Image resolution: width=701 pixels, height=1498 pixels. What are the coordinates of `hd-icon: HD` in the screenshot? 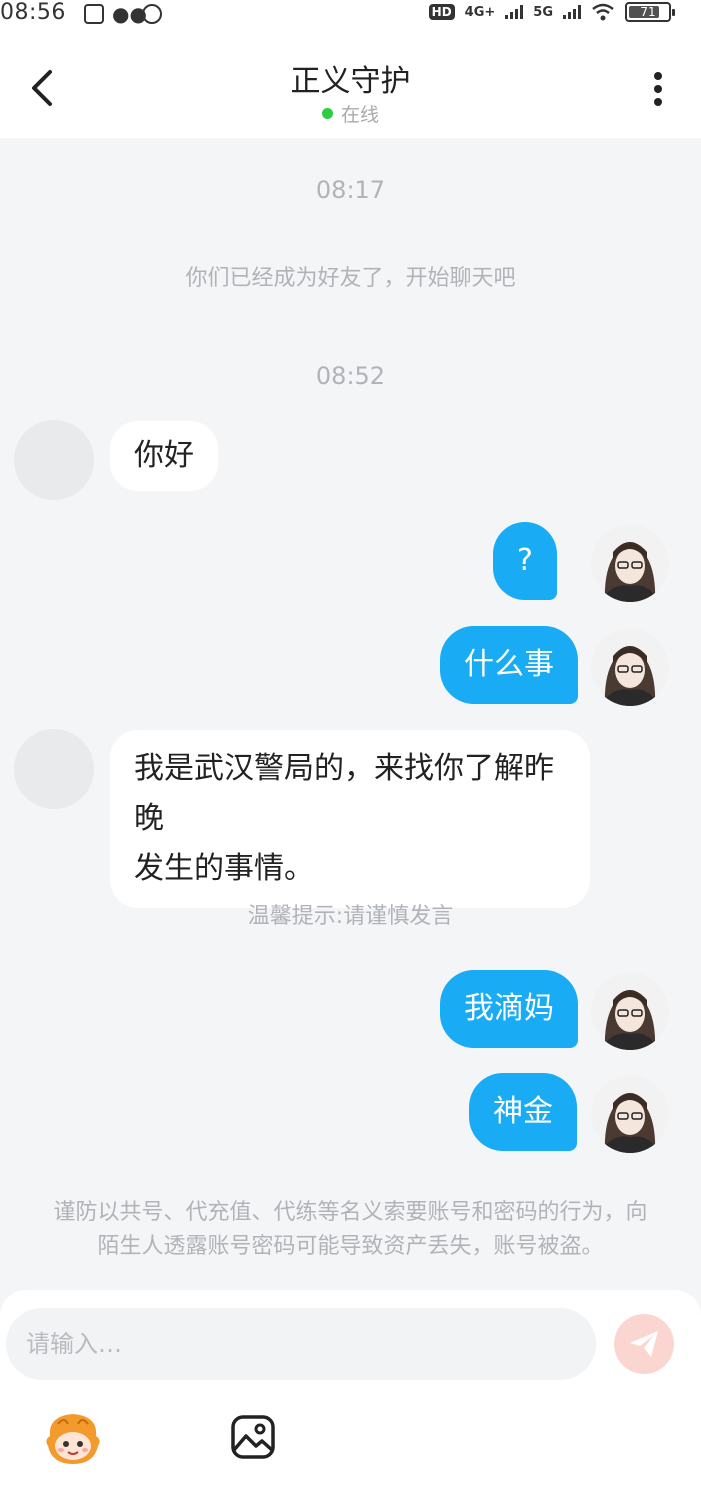 It's located at (441, 12).